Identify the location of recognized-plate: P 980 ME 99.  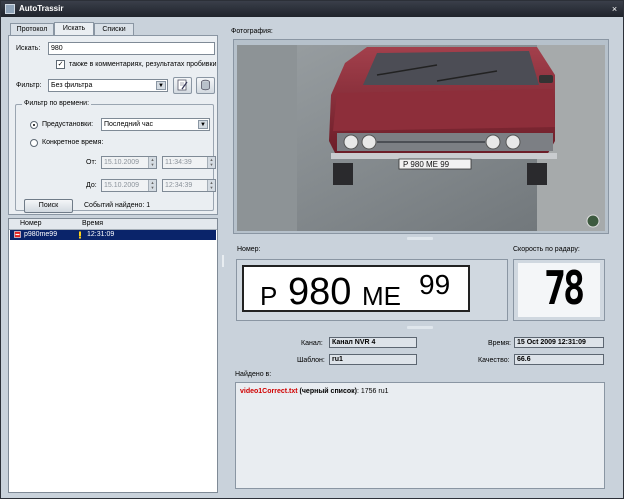
(356, 289).